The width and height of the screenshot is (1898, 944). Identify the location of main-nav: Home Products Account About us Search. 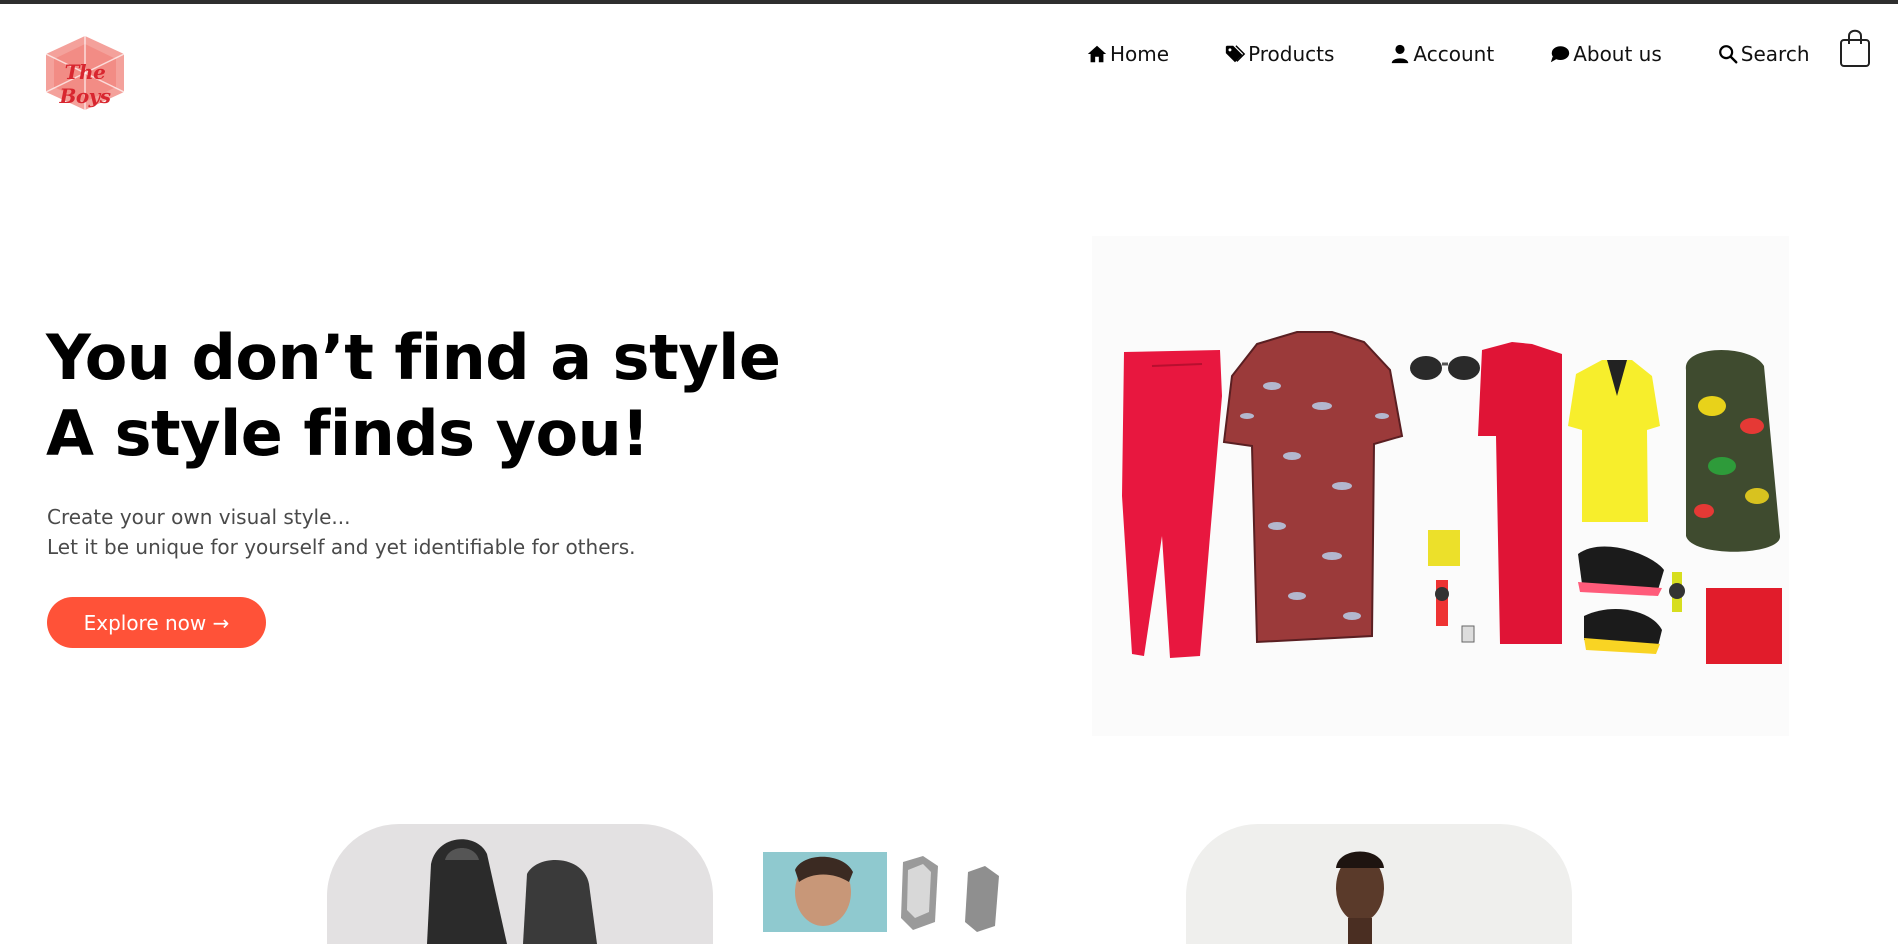
(1448, 54).